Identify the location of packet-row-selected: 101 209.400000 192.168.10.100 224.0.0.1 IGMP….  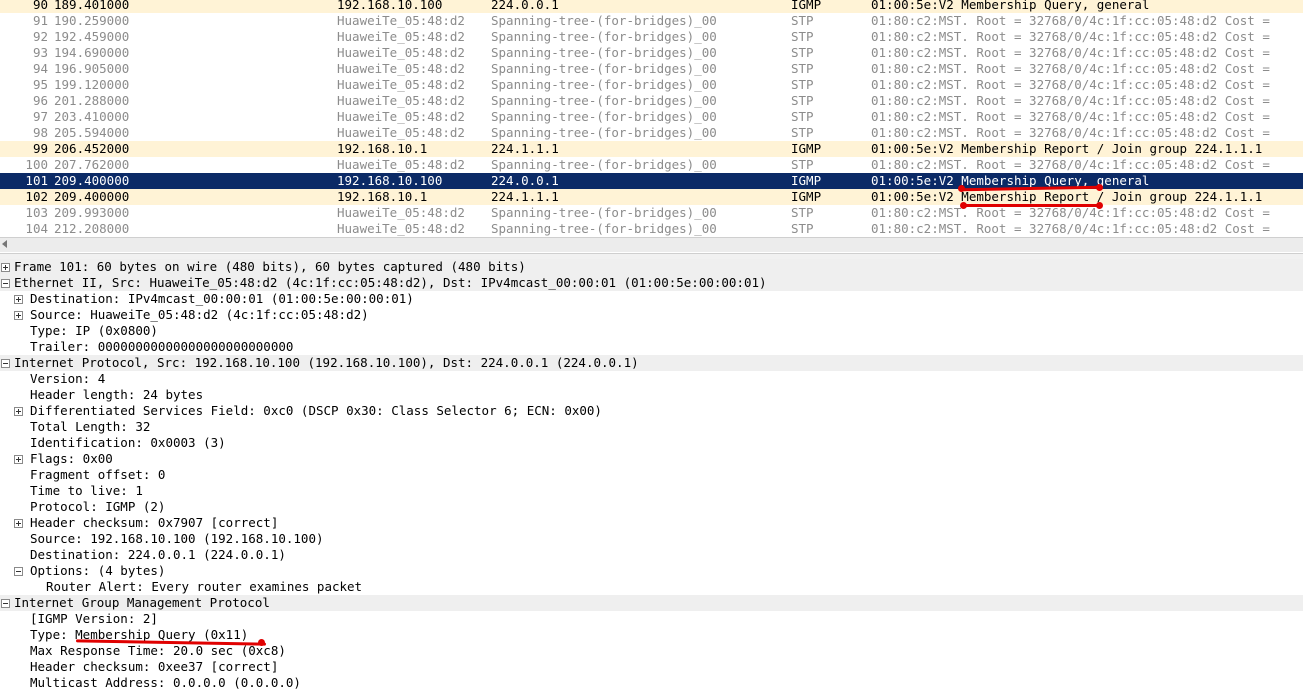
(651, 181).